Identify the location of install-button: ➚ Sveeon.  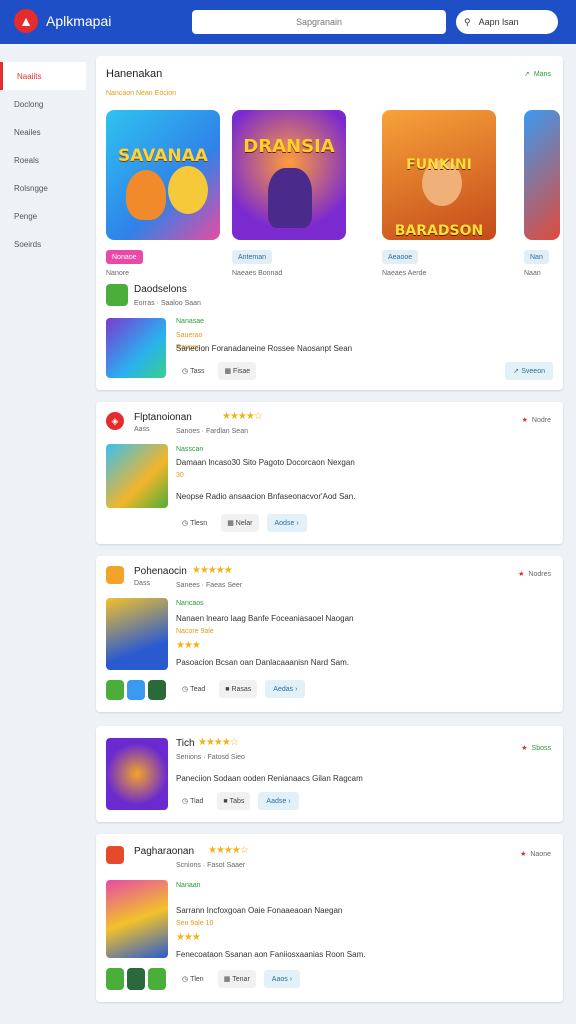
(529, 371).